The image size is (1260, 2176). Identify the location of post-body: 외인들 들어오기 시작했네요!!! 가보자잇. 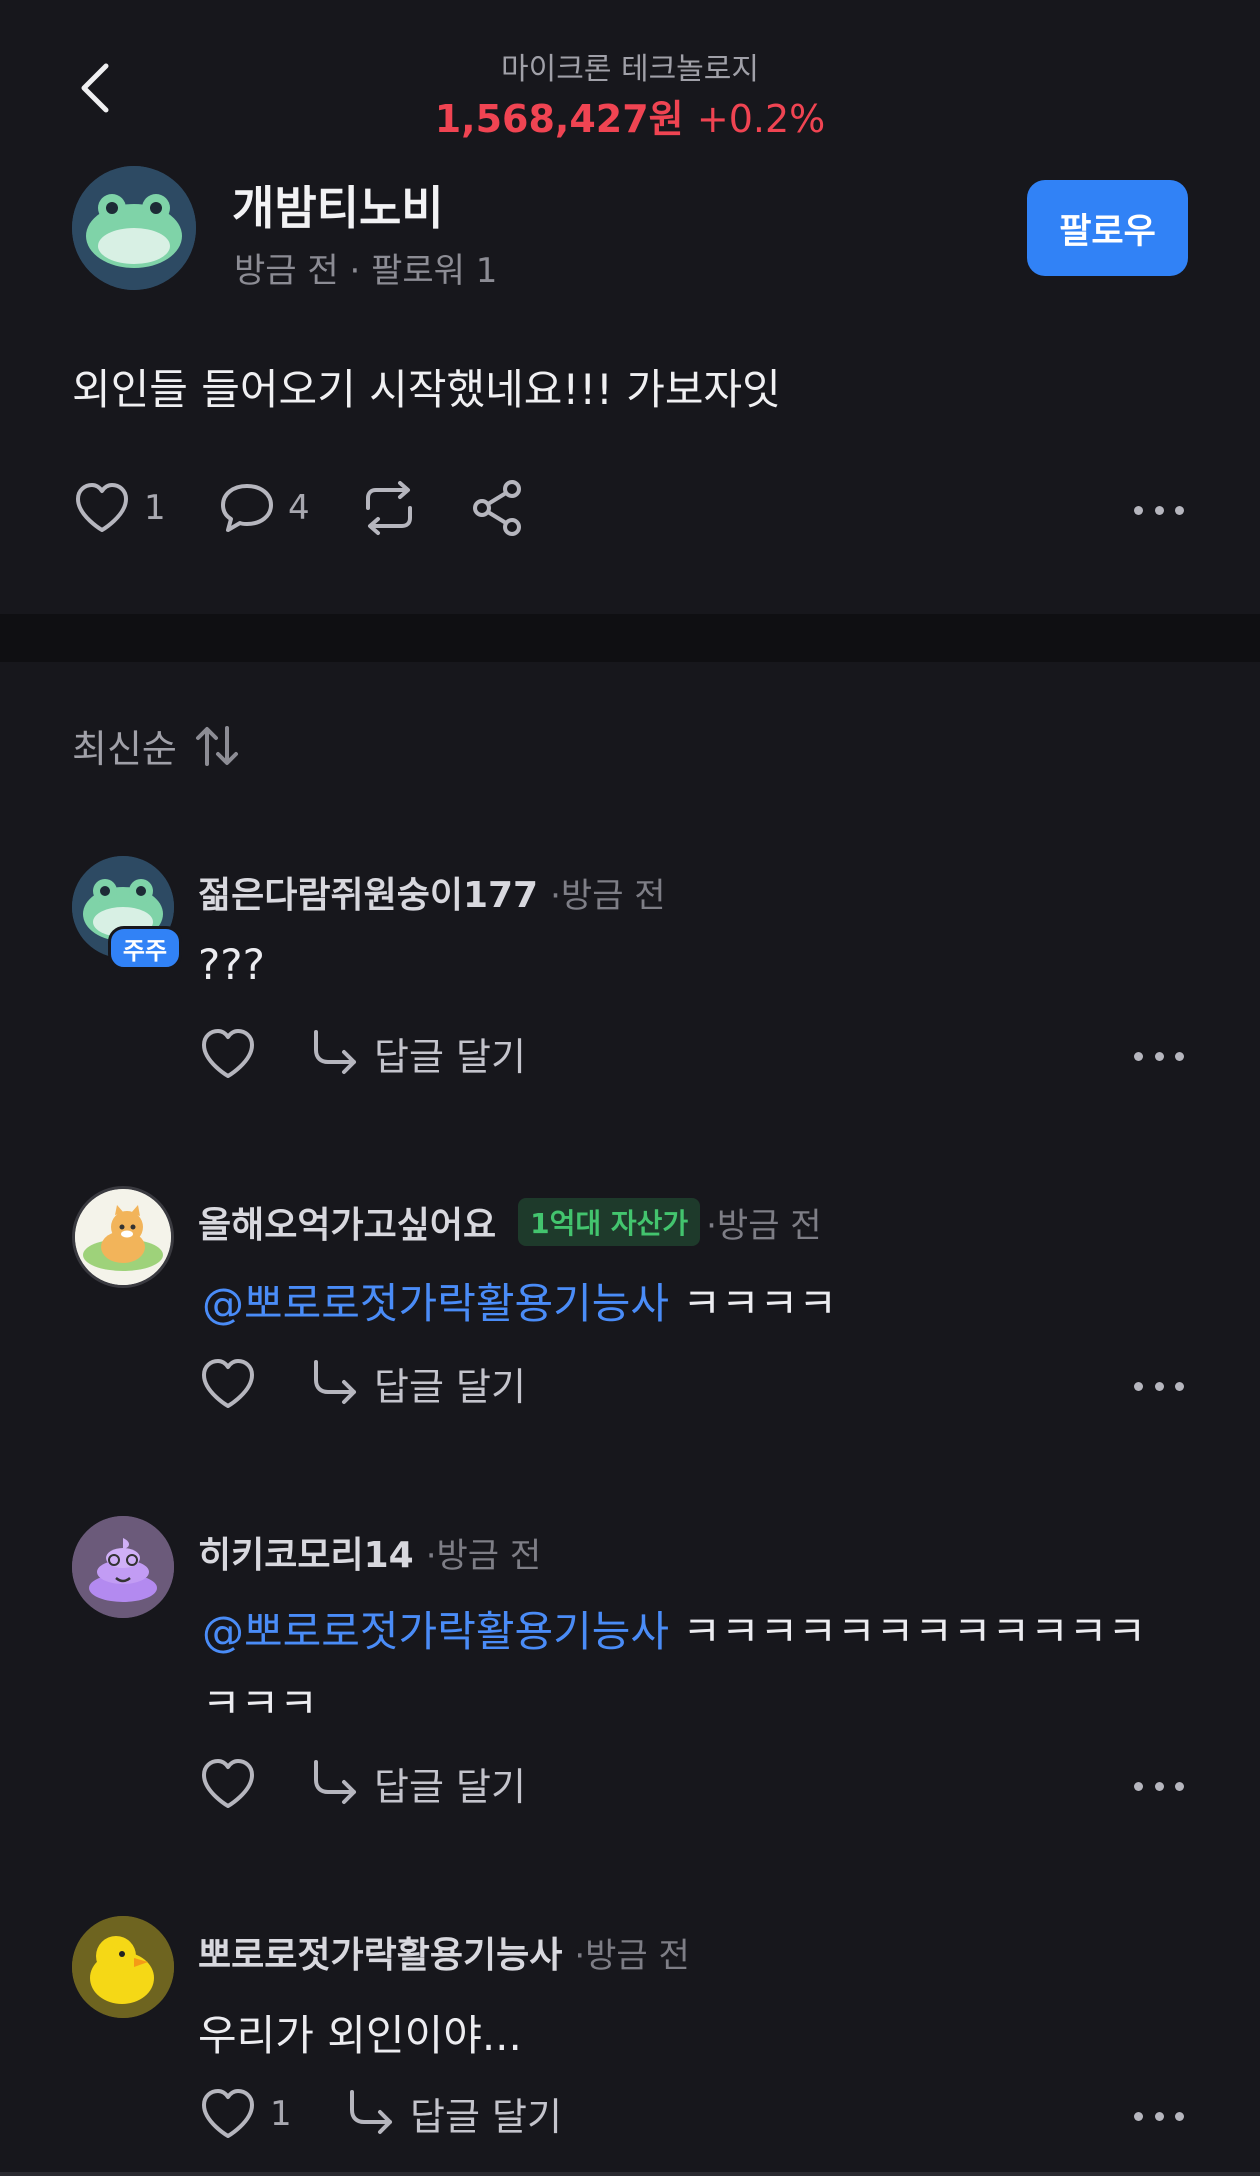
(426, 389).